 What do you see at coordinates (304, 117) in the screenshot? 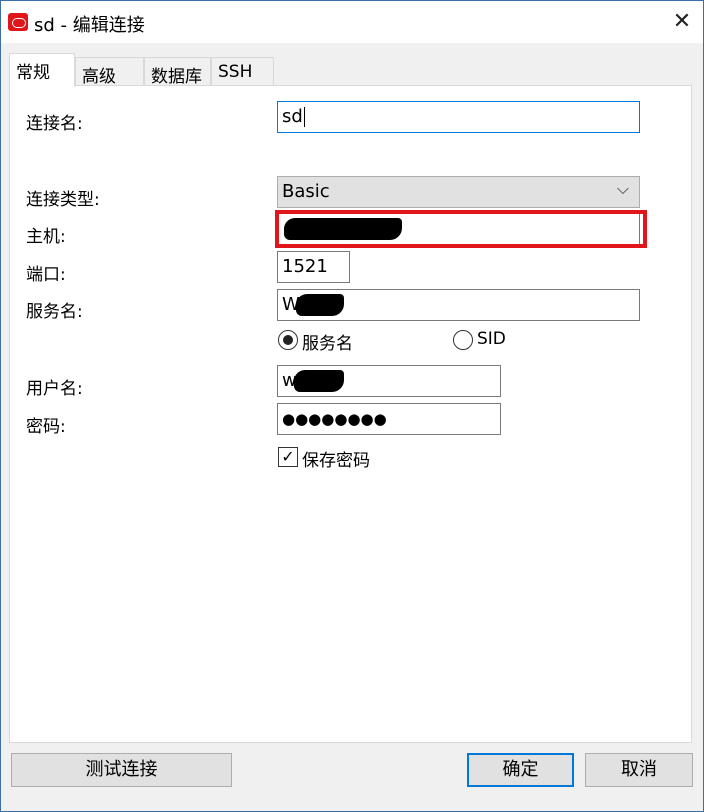
I see `text-caret` at bounding box center [304, 117].